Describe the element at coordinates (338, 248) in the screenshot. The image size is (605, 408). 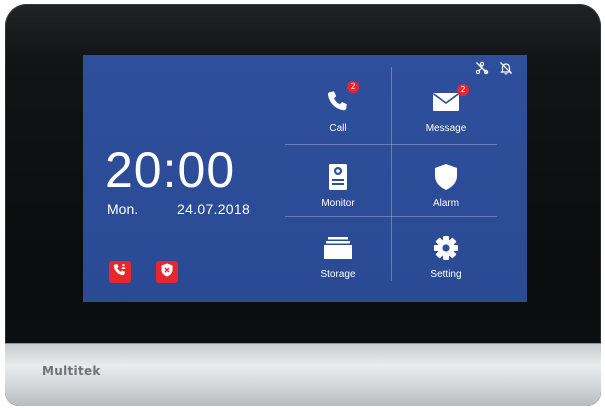
I see `folder-stack-icon` at that location.